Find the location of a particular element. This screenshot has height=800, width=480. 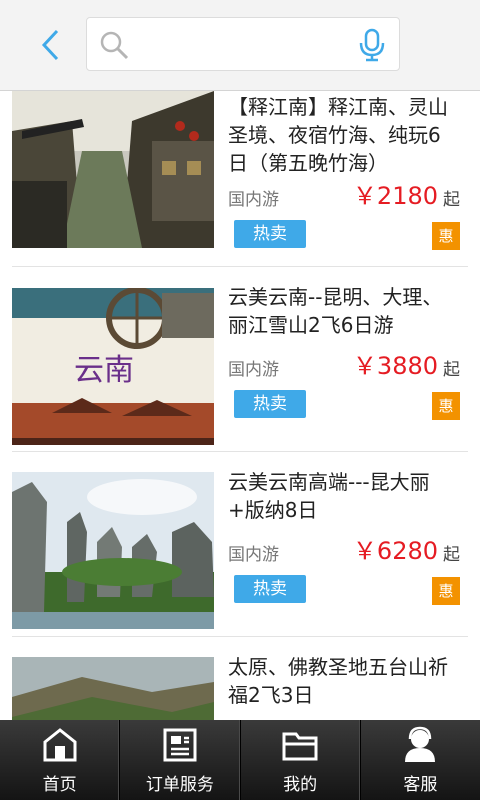

tab-label: 我的 is located at coordinates (300, 785).